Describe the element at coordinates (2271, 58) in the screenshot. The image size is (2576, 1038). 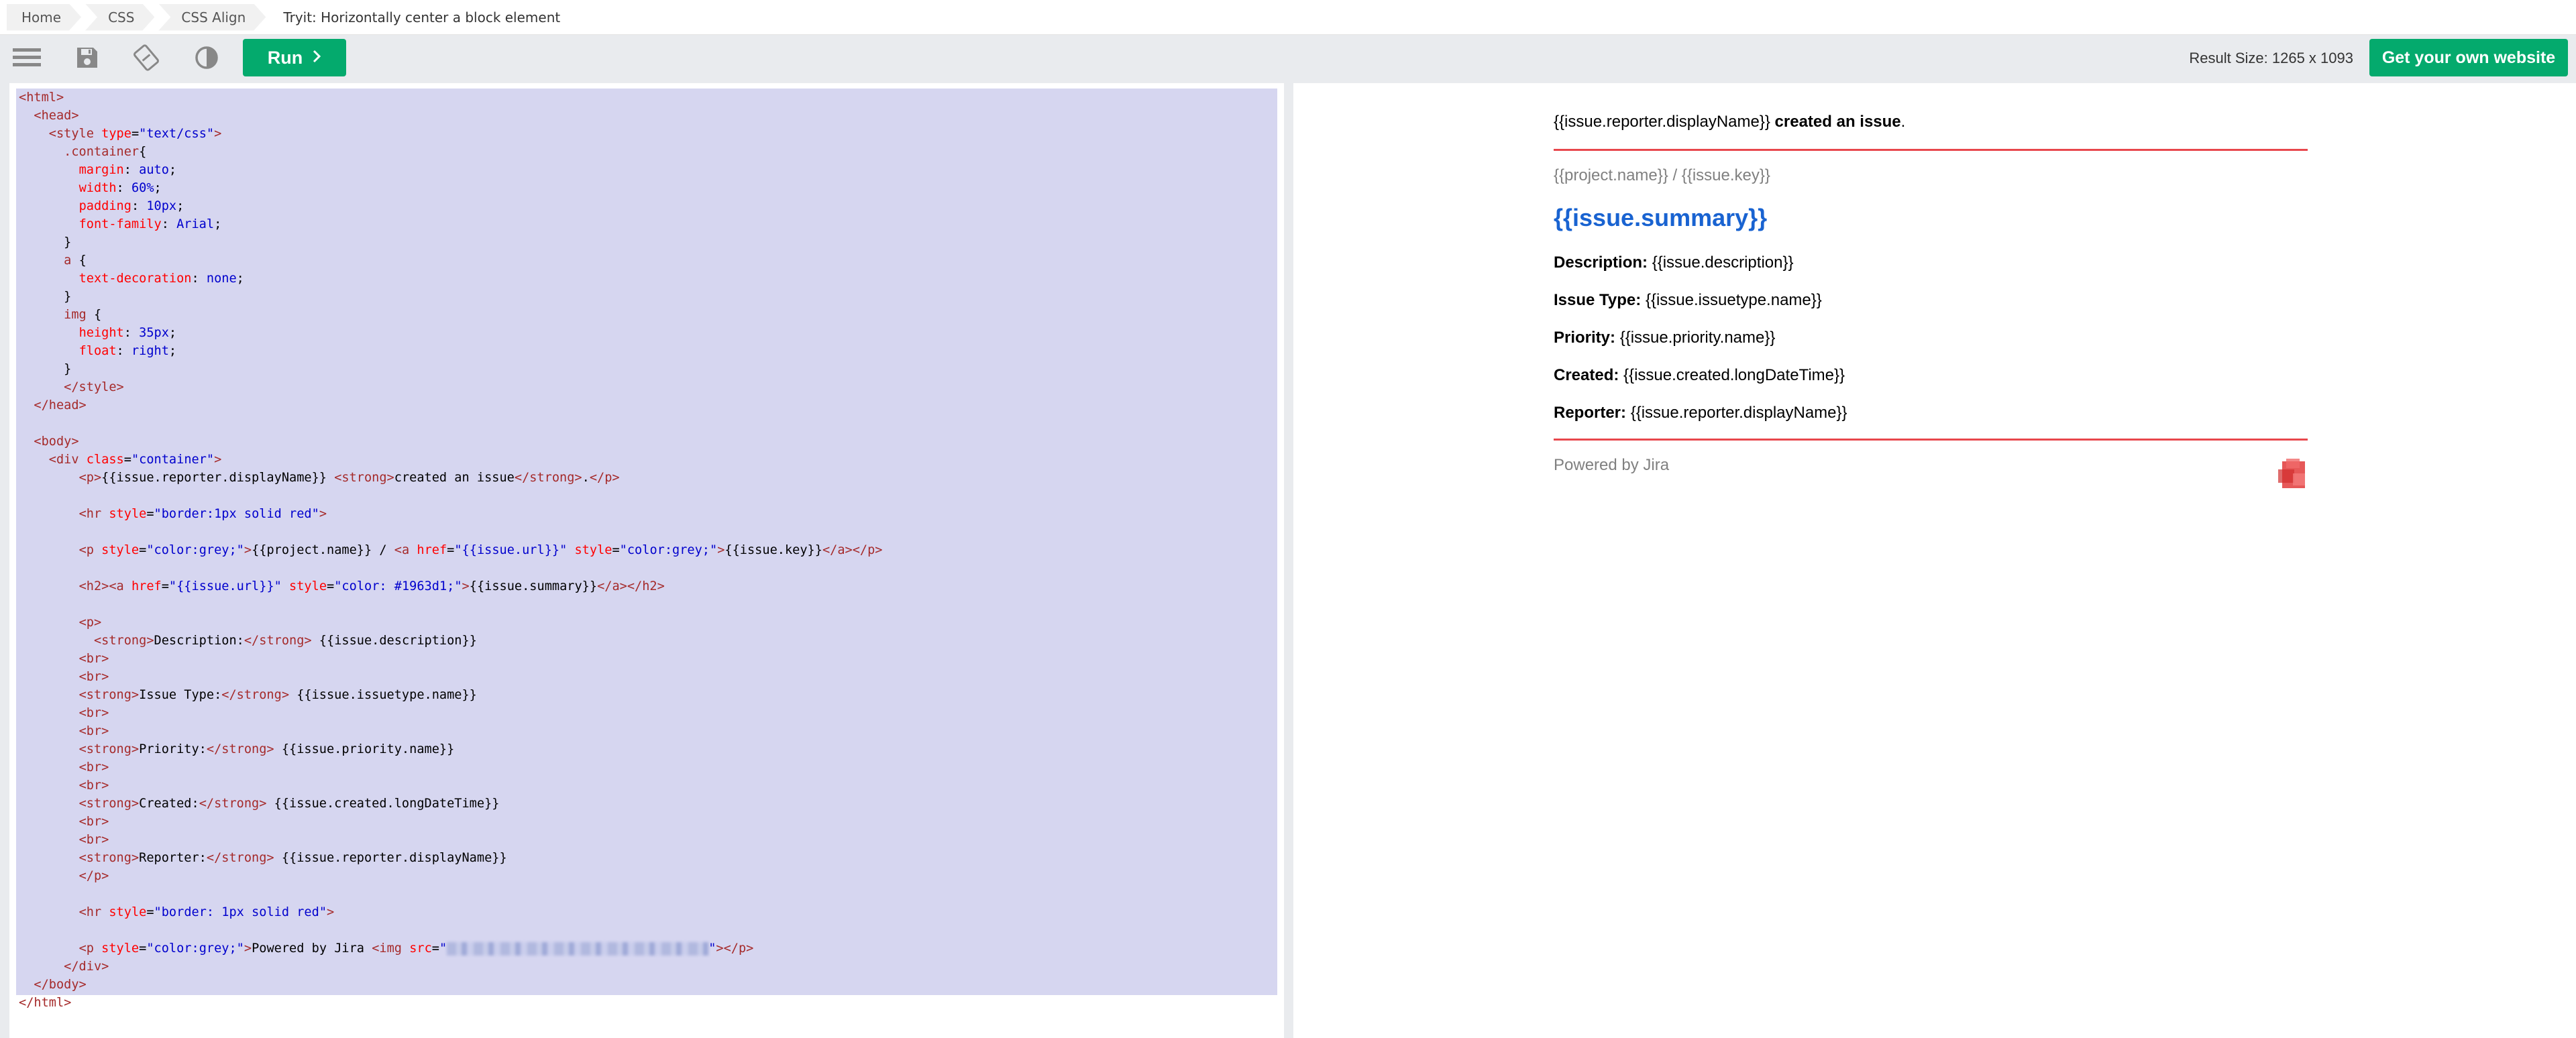
I see `result-size: Result Size: 1265 x 1093` at that location.